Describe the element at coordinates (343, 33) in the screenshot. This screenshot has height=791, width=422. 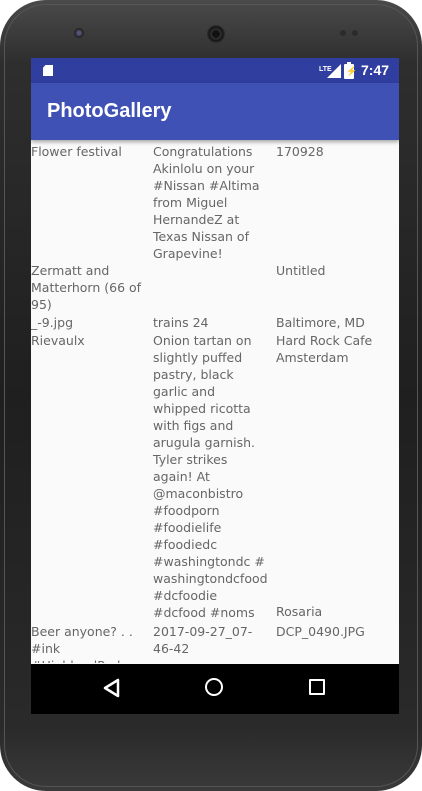
I see `proximity-sensor` at that location.